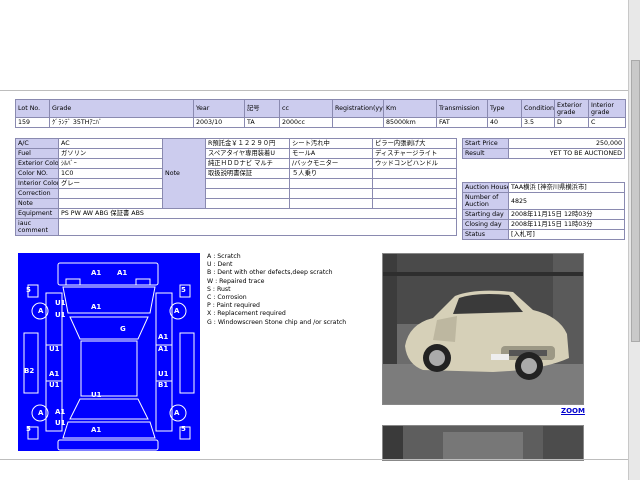 This screenshot has height=480, width=640. I want to click on exterior-color-label: Exterior Color, so click(37, 163).